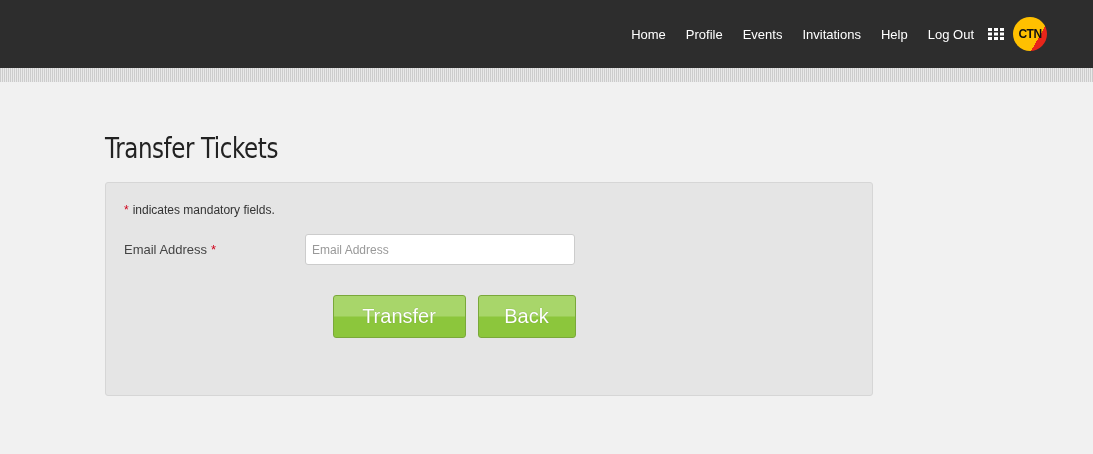 The height and width of the screenshot is (454, 1093). What do you see at coordinates (648, 34) in the screenshot?
I see `nav-link: Home` at bounding box center [648, 34].